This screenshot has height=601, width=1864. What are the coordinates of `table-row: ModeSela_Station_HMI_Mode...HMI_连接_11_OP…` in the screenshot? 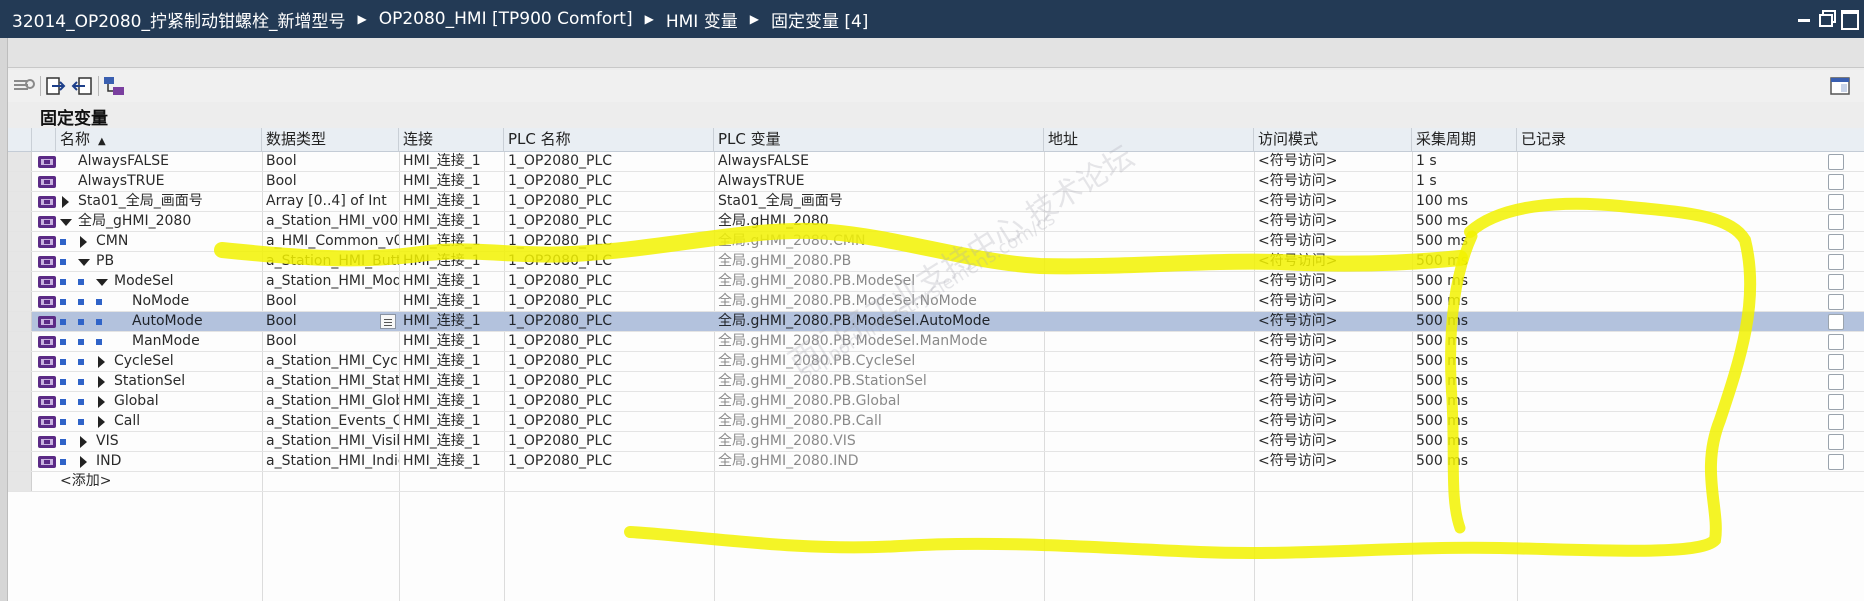 It's located at (936, 282).